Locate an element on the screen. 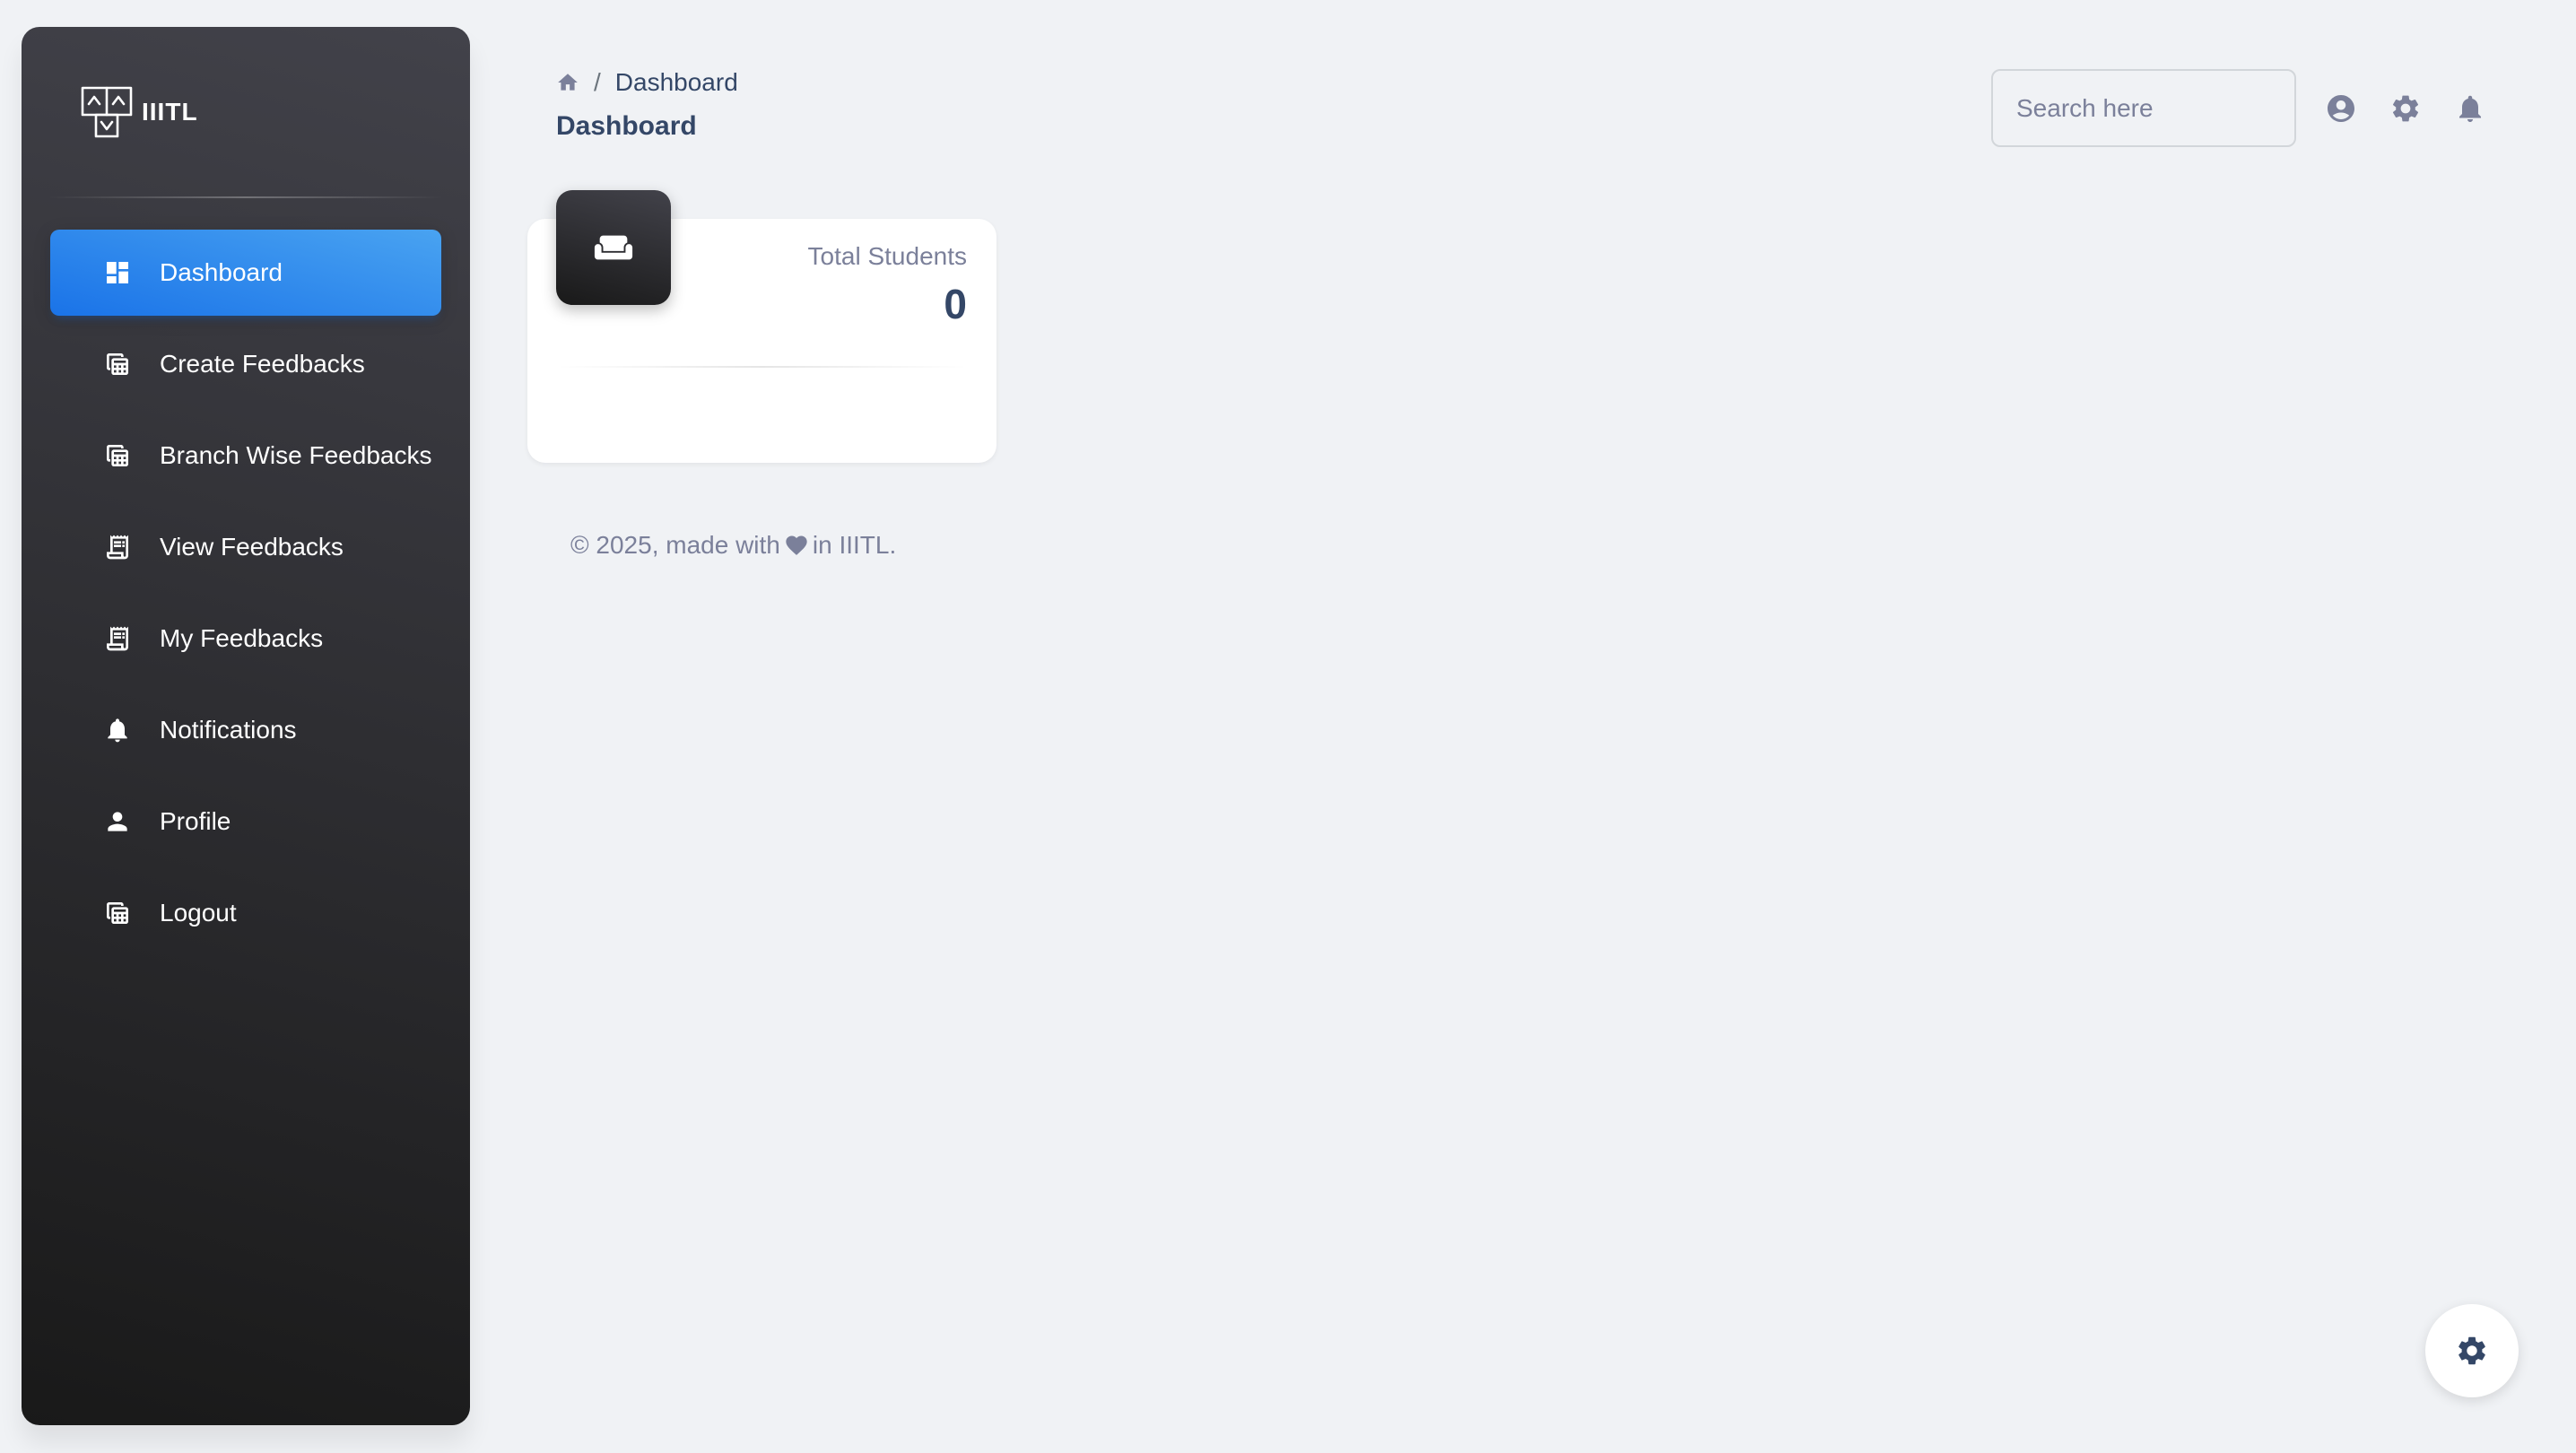 The height and width of the screenshot is (1453, 2576). breadcrumb-current: Dashboard is located at coordinates (676, 82).